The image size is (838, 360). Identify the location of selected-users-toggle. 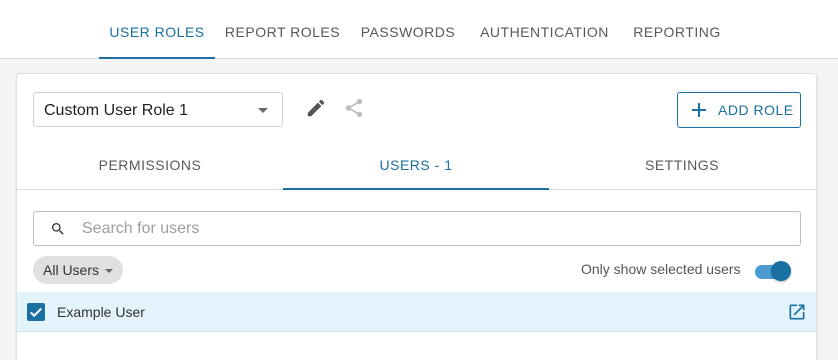
(773, 271).